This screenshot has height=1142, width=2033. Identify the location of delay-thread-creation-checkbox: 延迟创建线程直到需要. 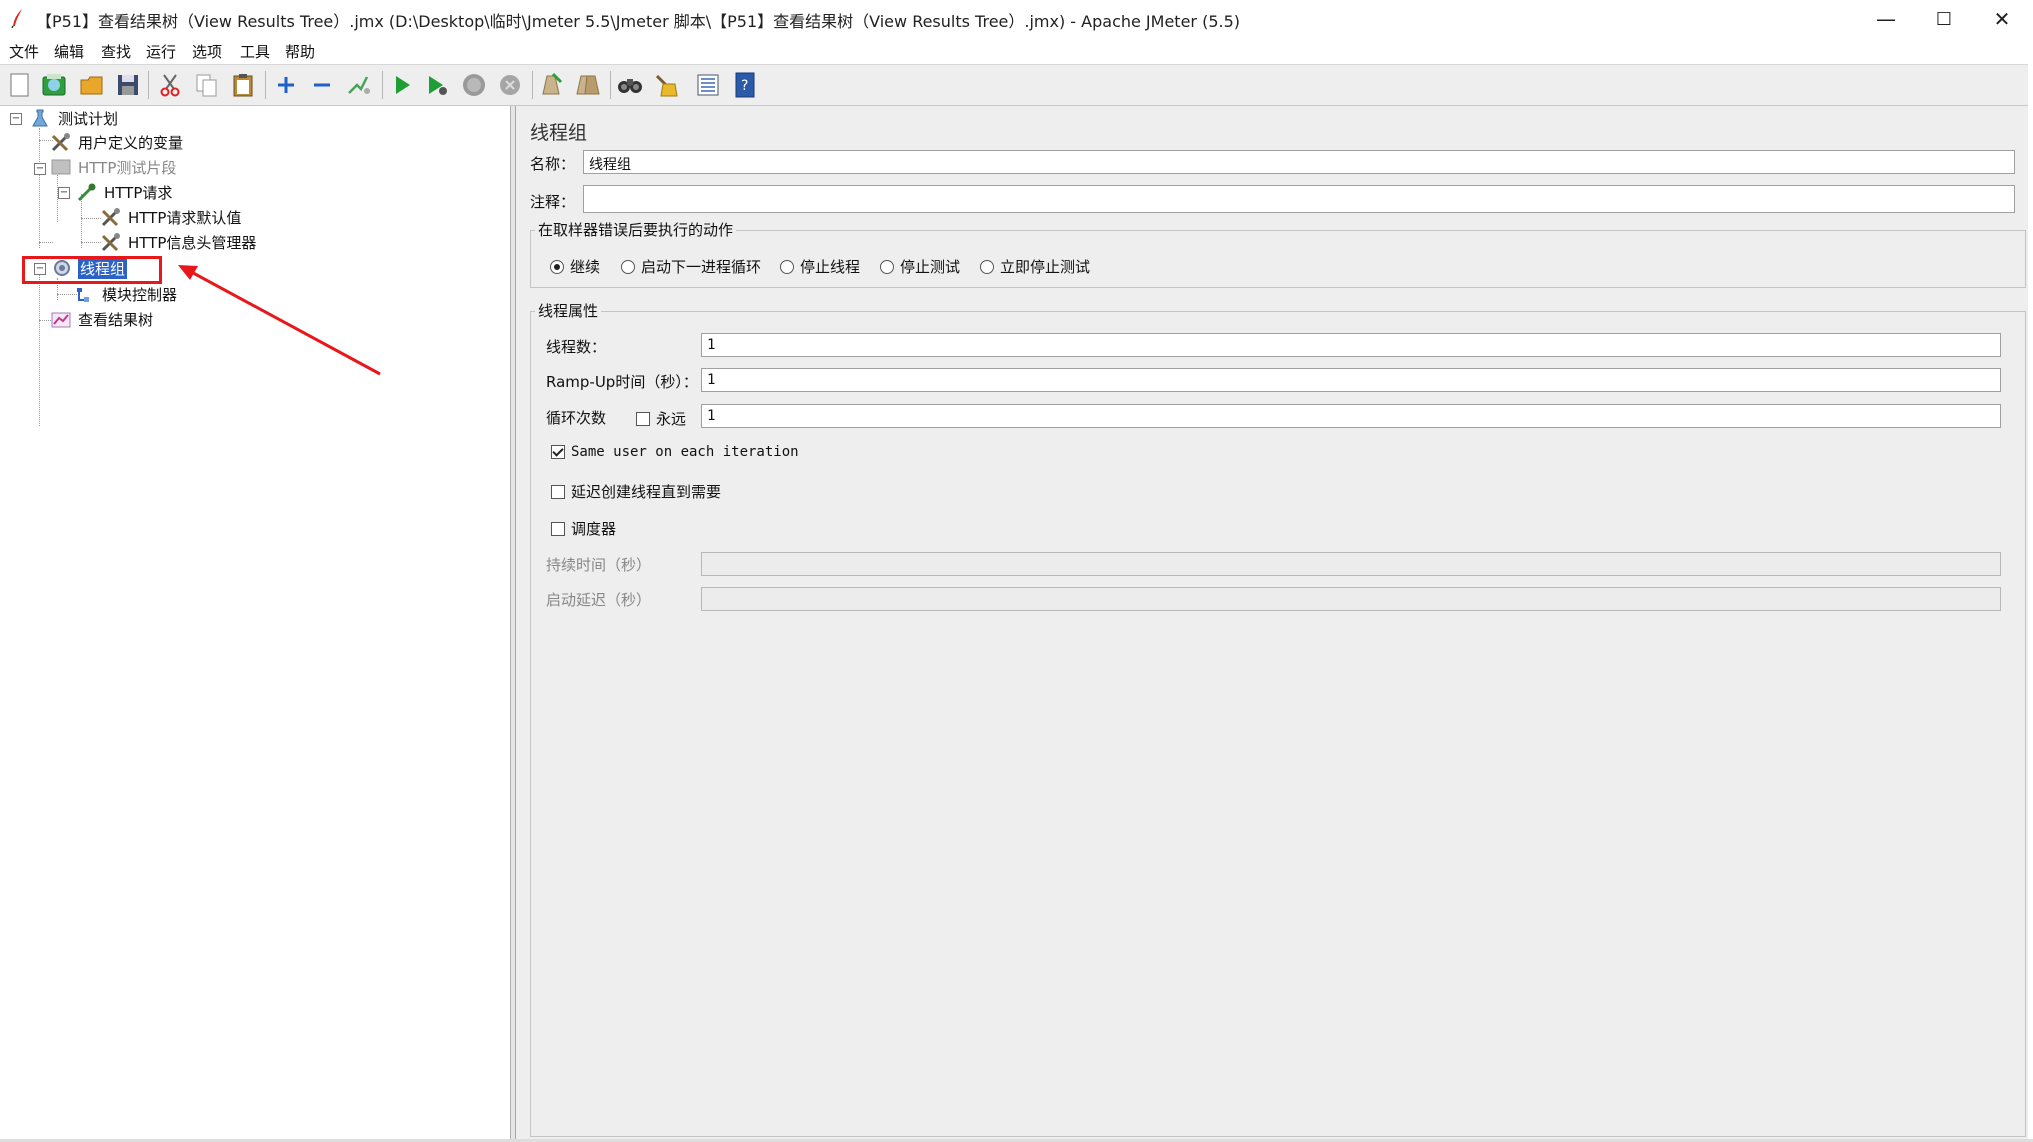
(636, 491).